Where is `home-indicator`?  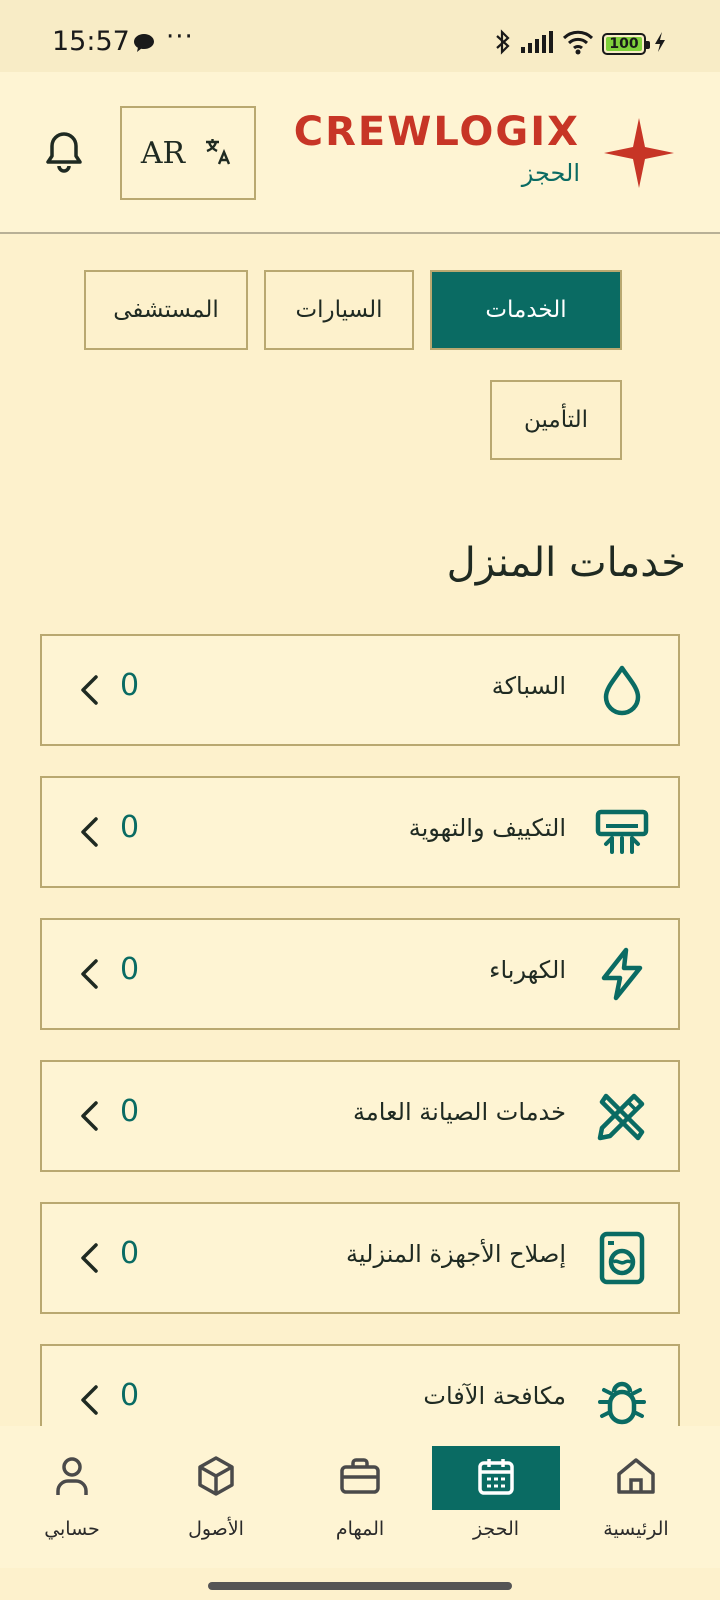
home-indicator is located at coordinates (360, 1586).